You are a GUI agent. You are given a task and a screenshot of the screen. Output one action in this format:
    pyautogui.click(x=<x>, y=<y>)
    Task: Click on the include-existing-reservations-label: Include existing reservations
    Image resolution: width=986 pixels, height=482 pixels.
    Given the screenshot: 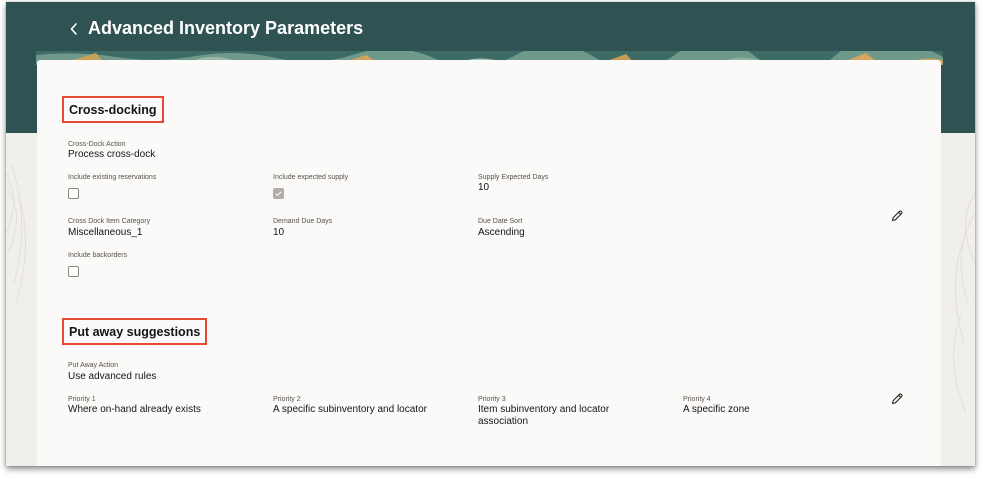 What is the action you would take?
    pyautogui.click(x=112, y=177)
    